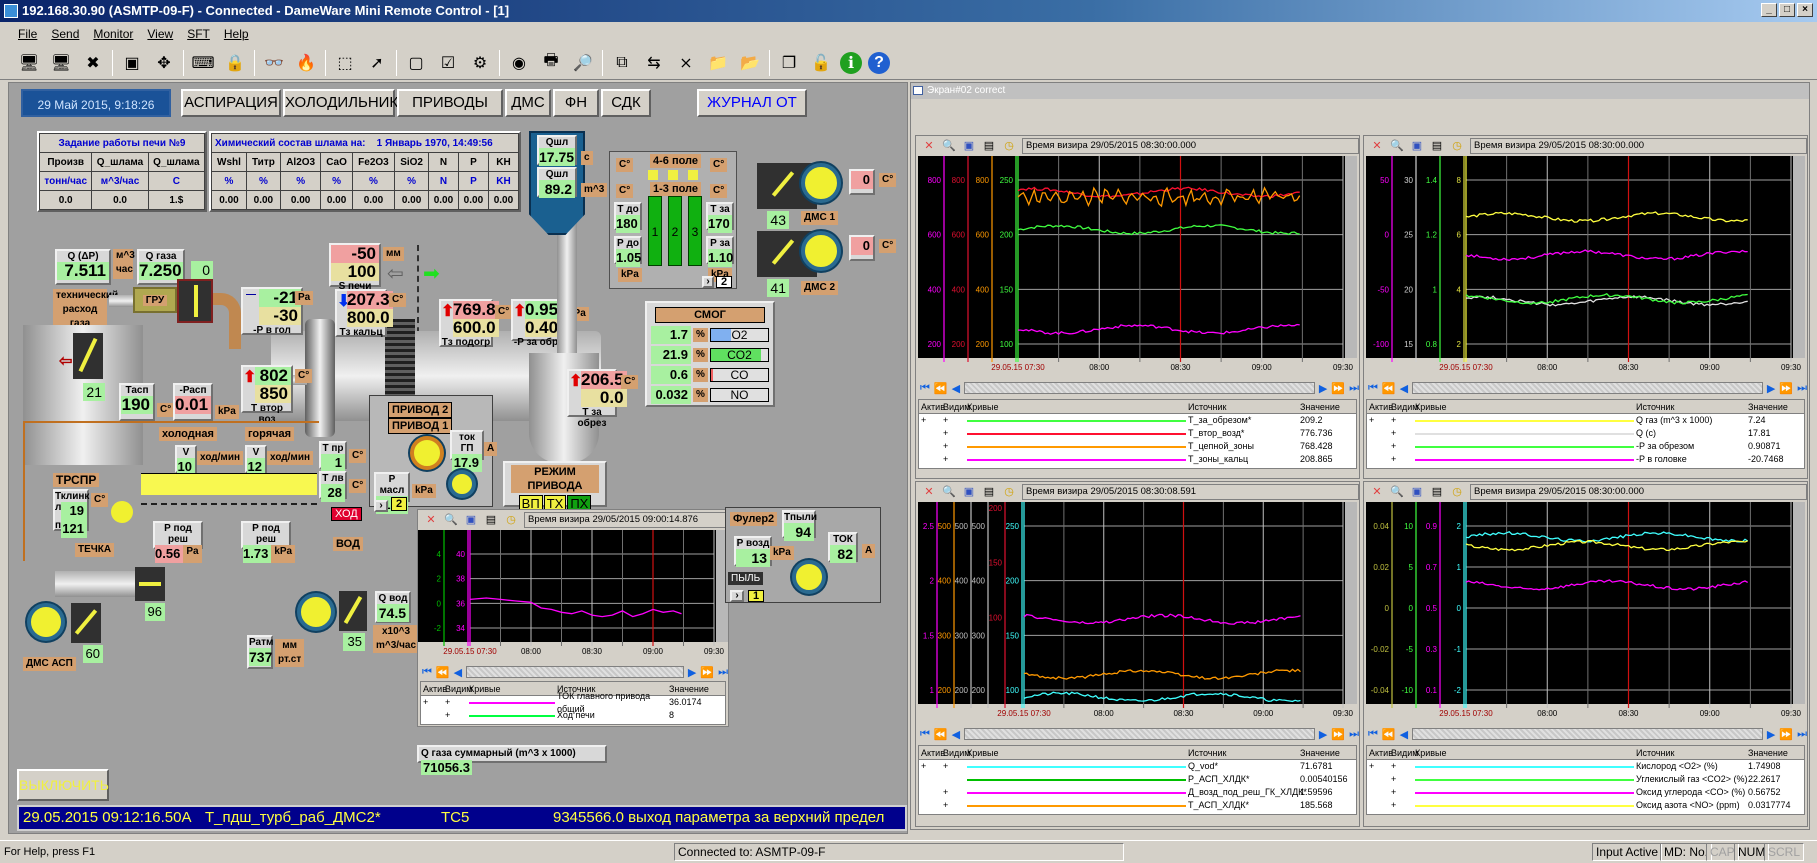  I want to click on frame-icon: ▢, so click(416, 63).